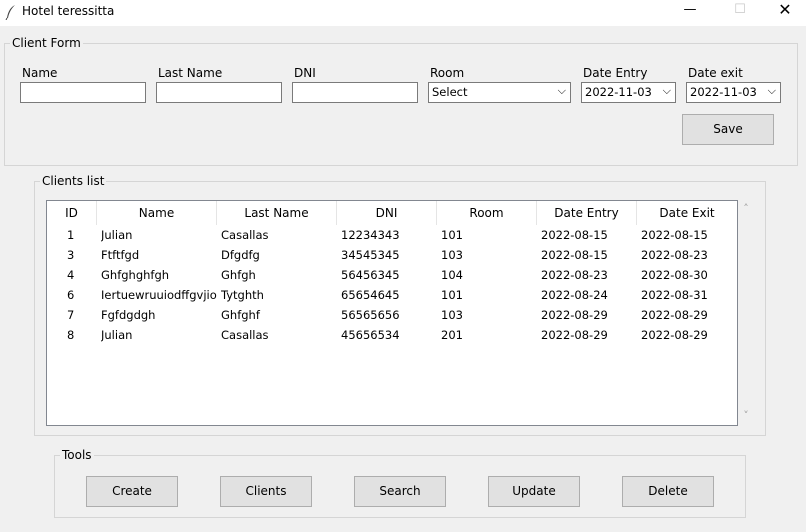 This screenshot has height=532, width=806. Describe the element at coordinates (715, 73) in the screenshot. I see `date-exit-label: Date exit` at that location.